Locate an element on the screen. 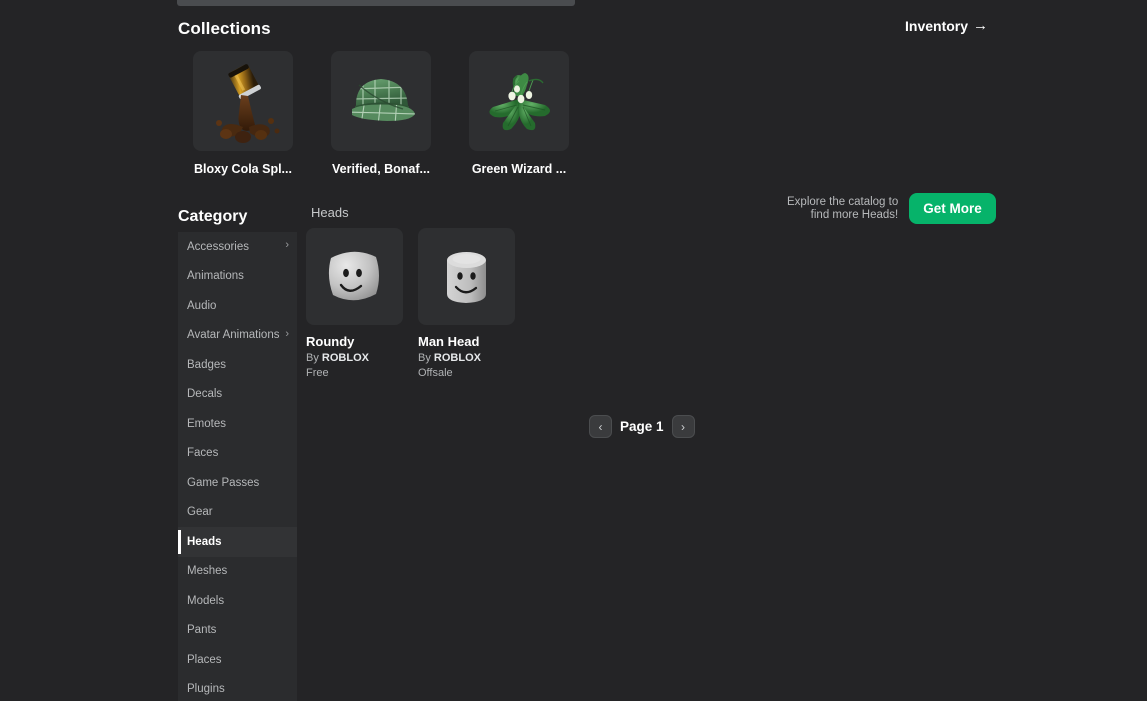  sidebar-item-label: Badges is located at coordinates (207, 364).